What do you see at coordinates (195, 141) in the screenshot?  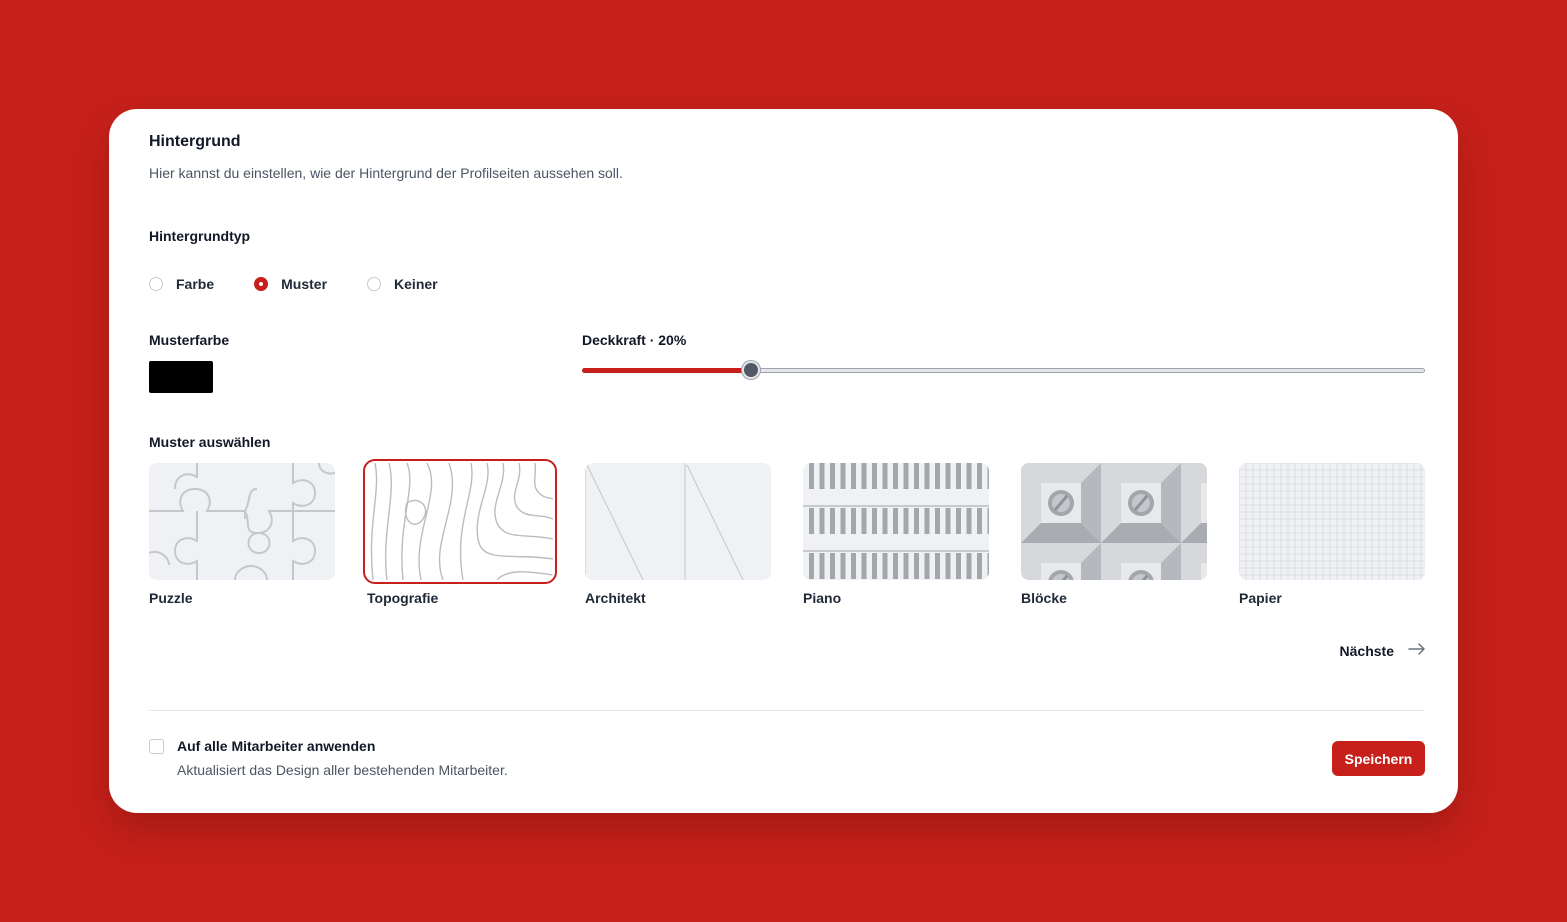 I see `card-title: Hintergrund` at bounding box center [195, 141].